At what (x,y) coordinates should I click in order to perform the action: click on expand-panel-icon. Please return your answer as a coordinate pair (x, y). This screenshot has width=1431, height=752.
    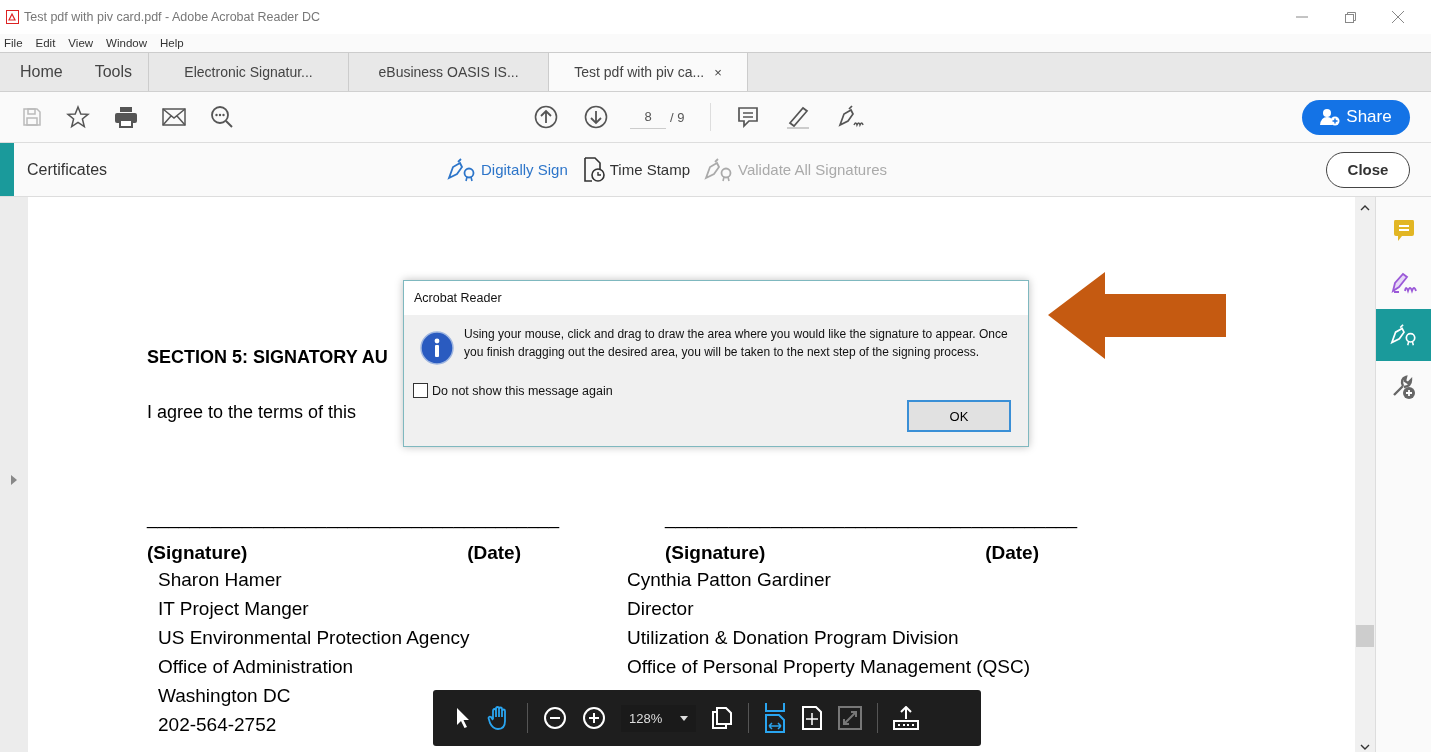
    Looking at the image, I should click on (14, 479).